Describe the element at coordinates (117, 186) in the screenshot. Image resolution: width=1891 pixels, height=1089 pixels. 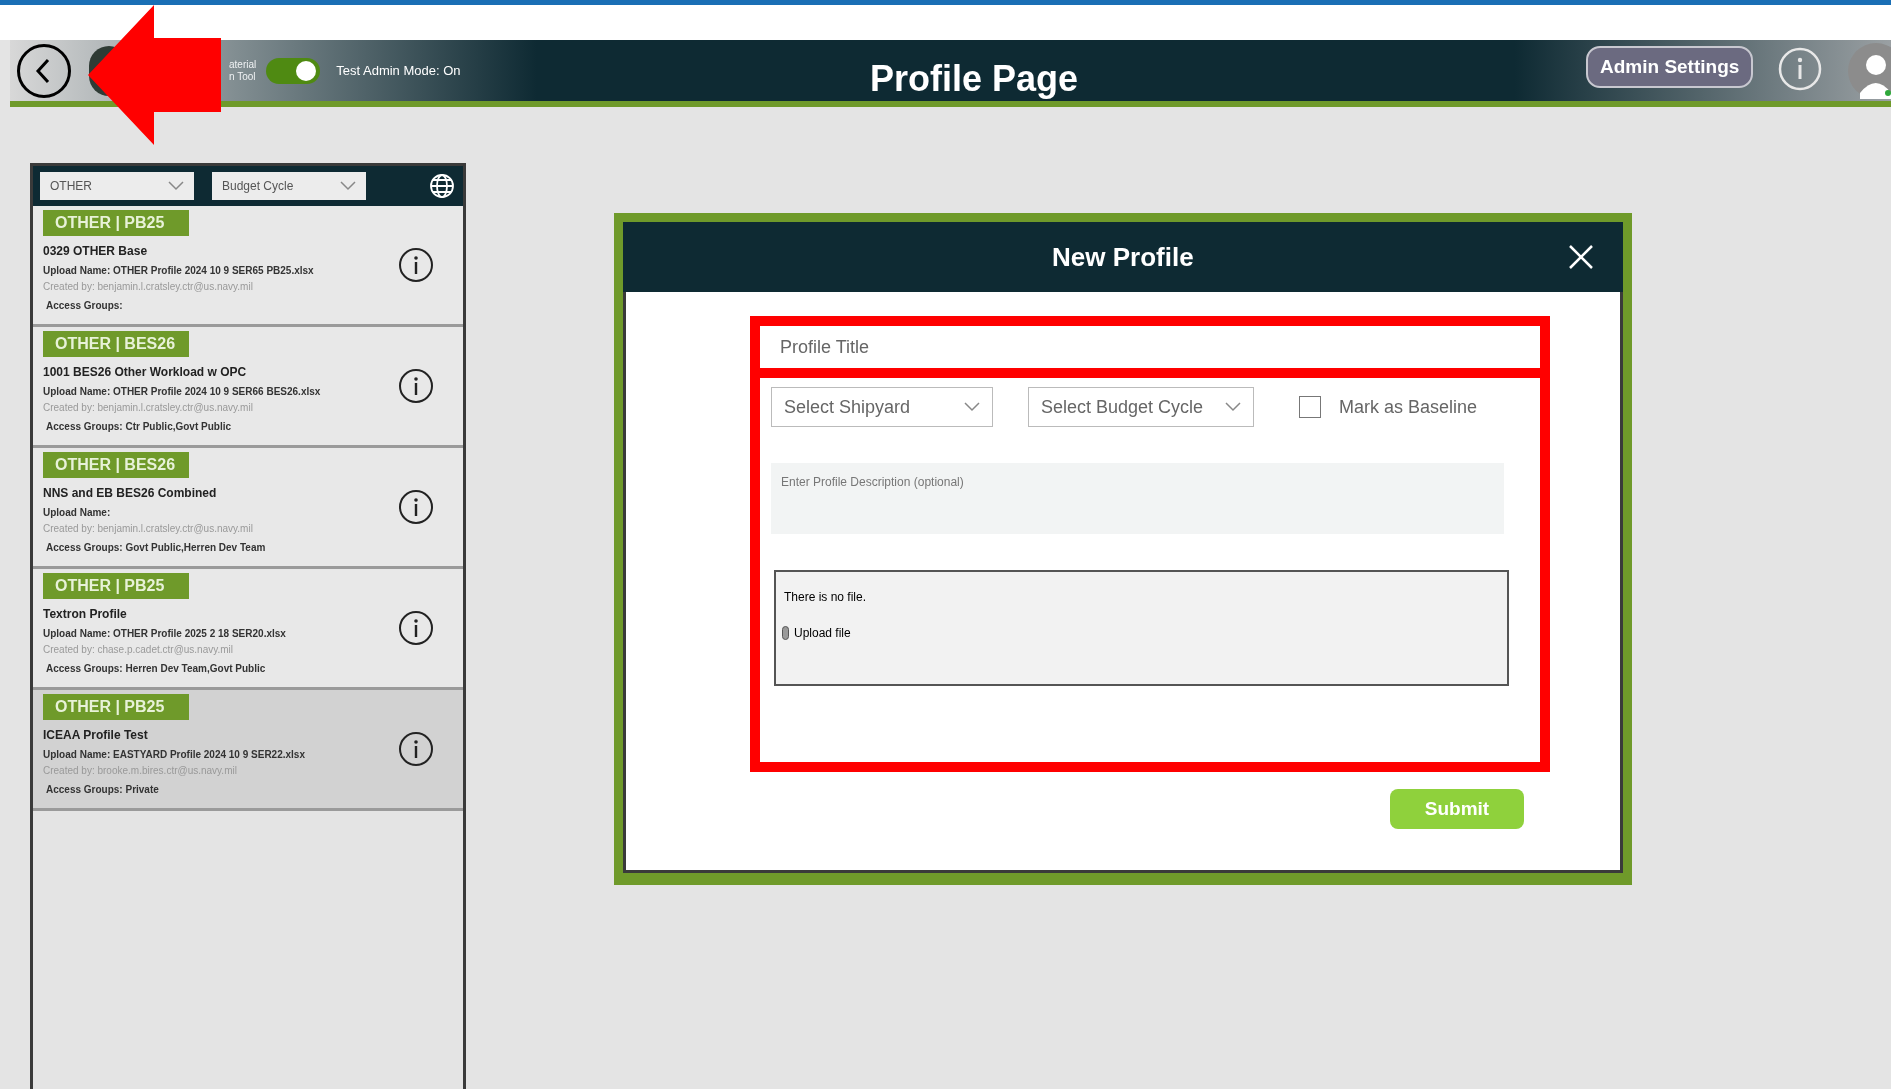
I see `filter-dropdown: OTHER` at that location.